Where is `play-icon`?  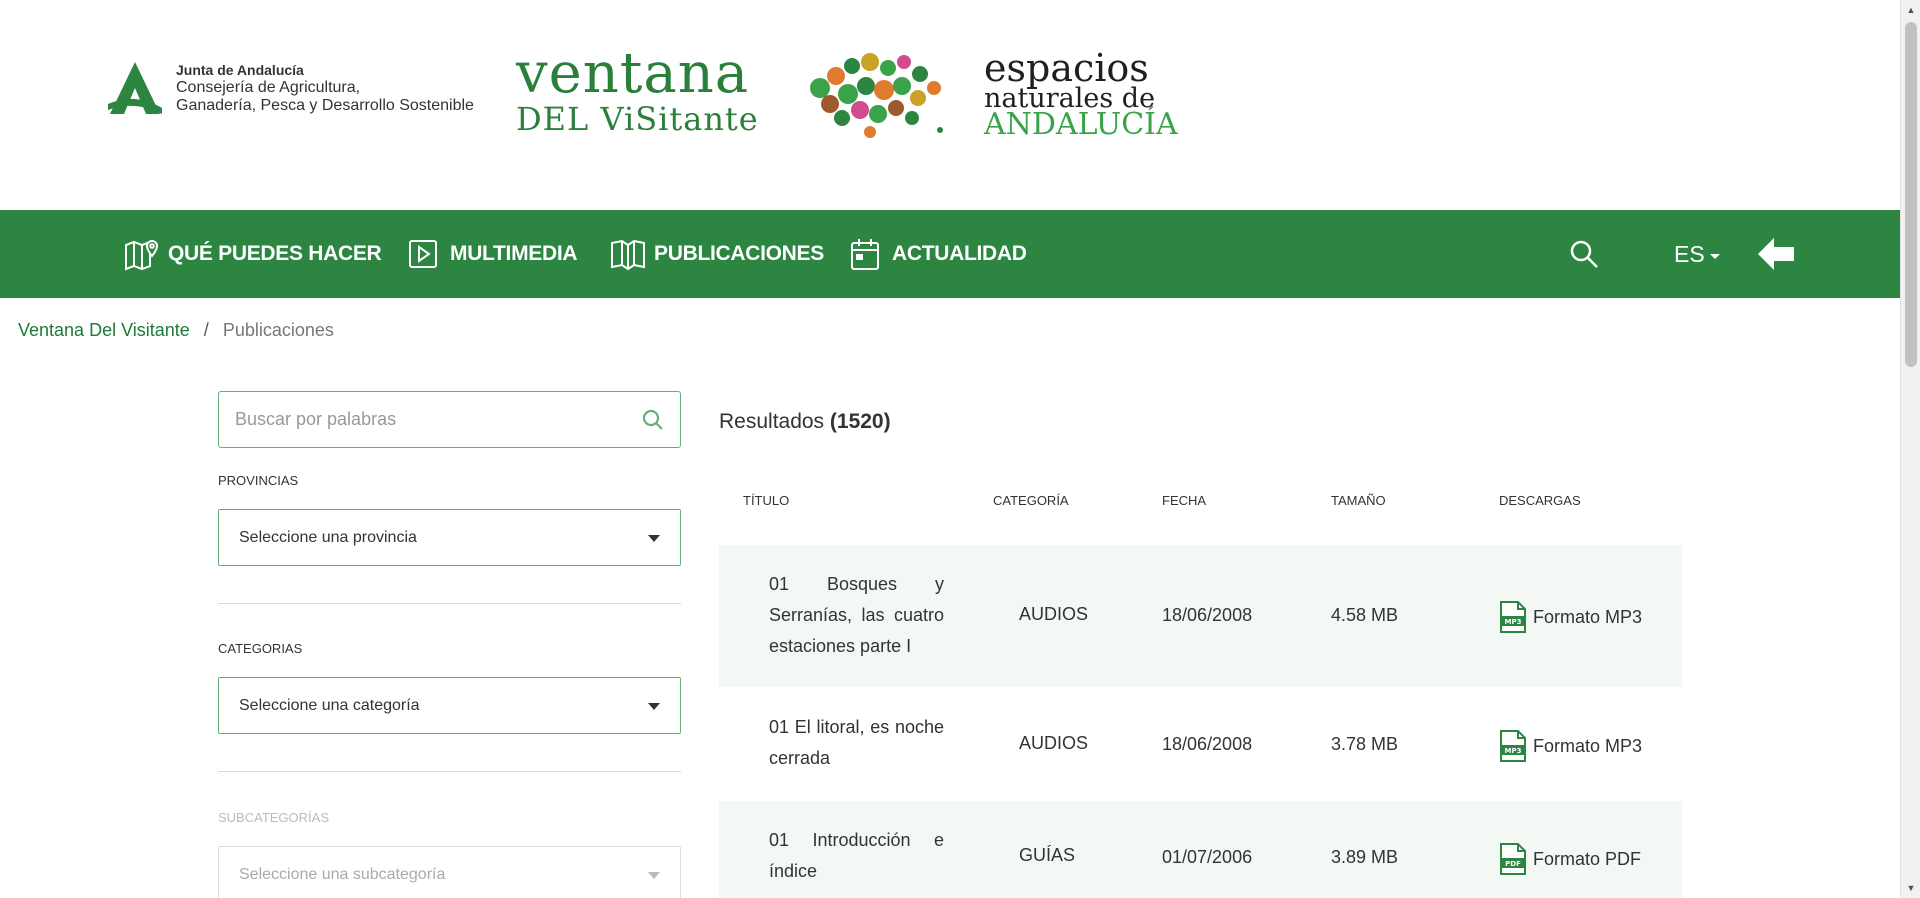
play-icon is located at coordinates (423, 254).